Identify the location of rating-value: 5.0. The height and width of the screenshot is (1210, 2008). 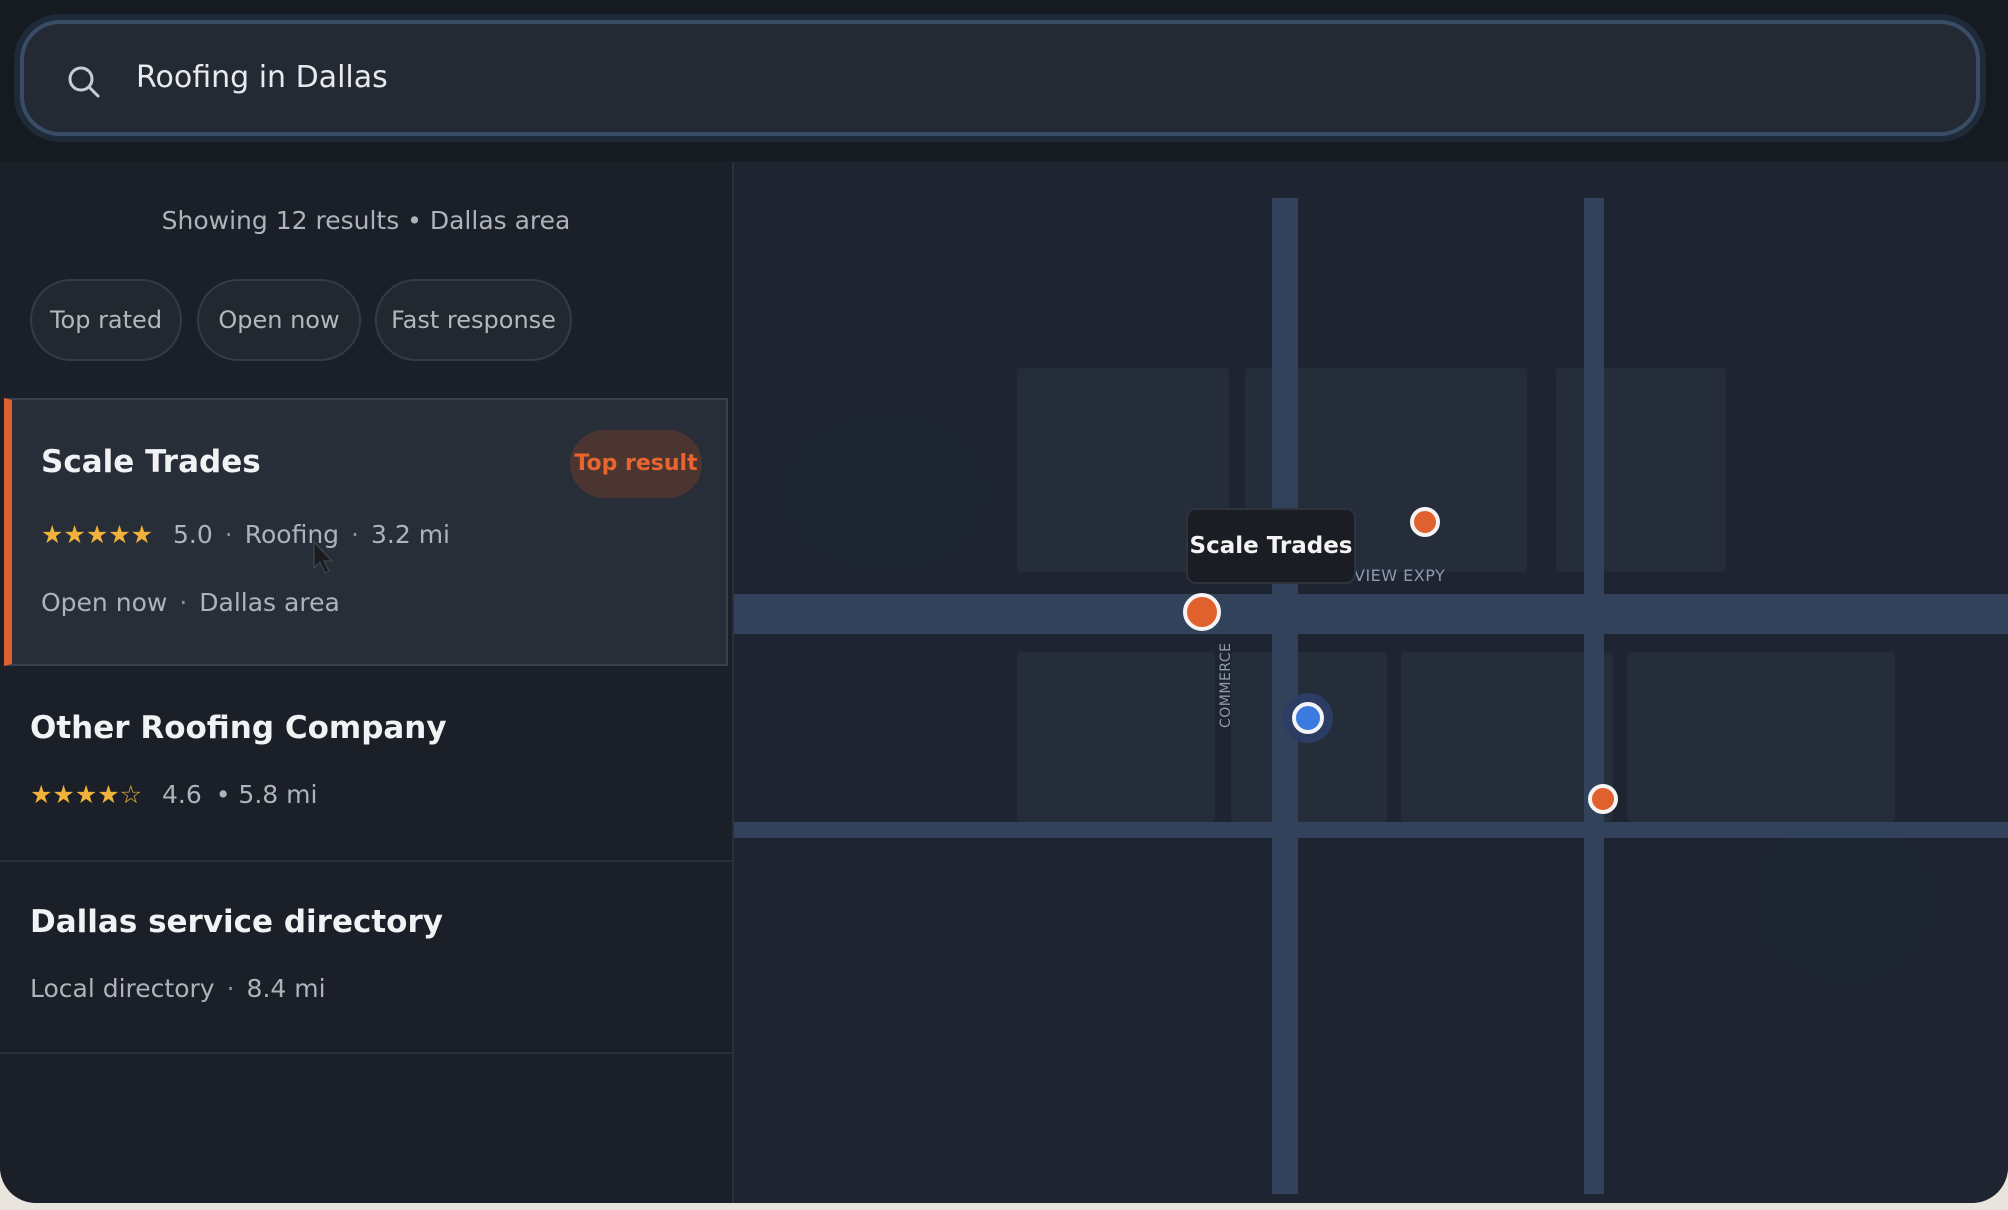
(193, 534).